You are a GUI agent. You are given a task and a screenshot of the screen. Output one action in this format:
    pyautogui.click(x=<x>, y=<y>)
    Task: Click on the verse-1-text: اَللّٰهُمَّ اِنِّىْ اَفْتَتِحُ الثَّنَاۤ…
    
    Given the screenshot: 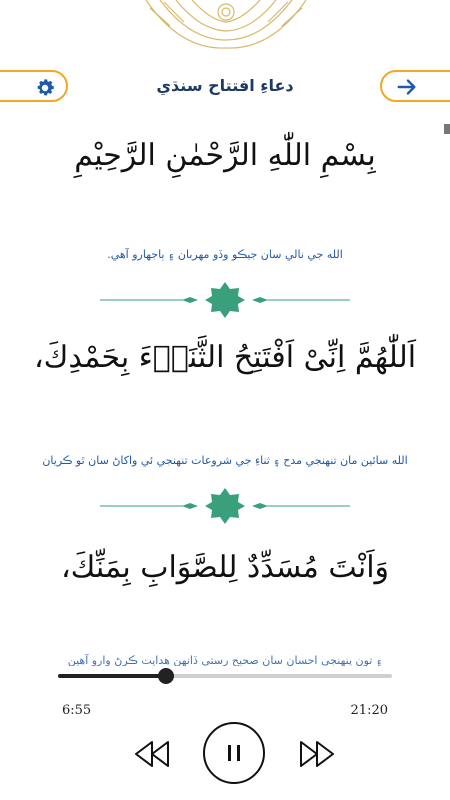 What is the action you would take?
    pyautogui.click(x=225, y=357)
    